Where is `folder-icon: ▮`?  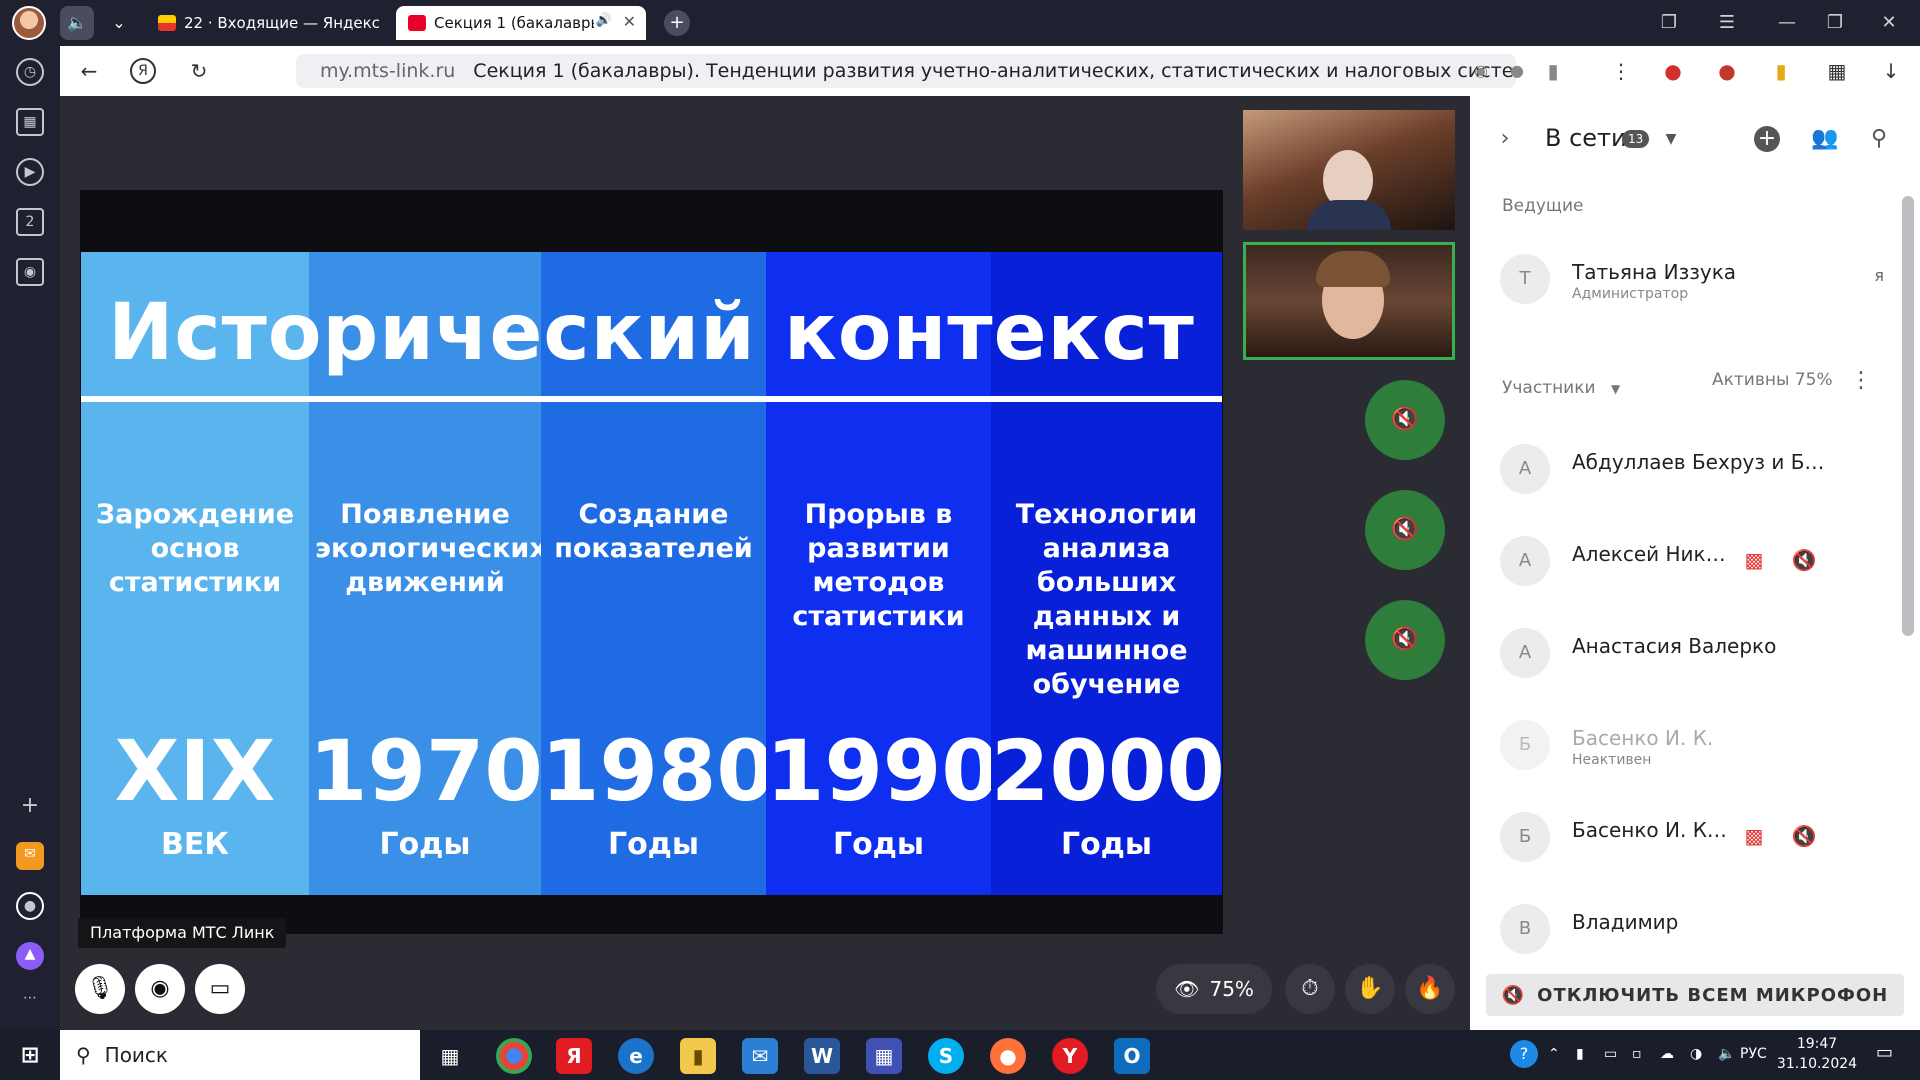
folder-icon: ▮ is located at coordinates (698, 1056).